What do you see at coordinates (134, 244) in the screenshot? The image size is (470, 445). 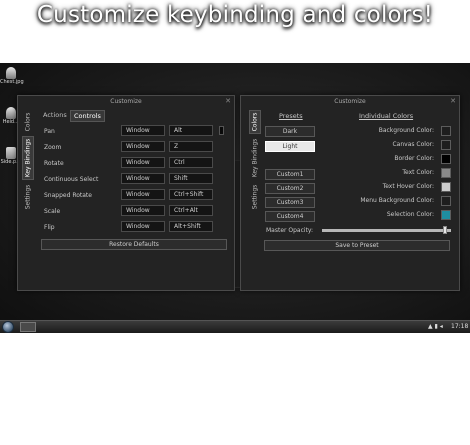 I see `restore-defaults-button: Restore Defaults` at bounding box center [134, 244].